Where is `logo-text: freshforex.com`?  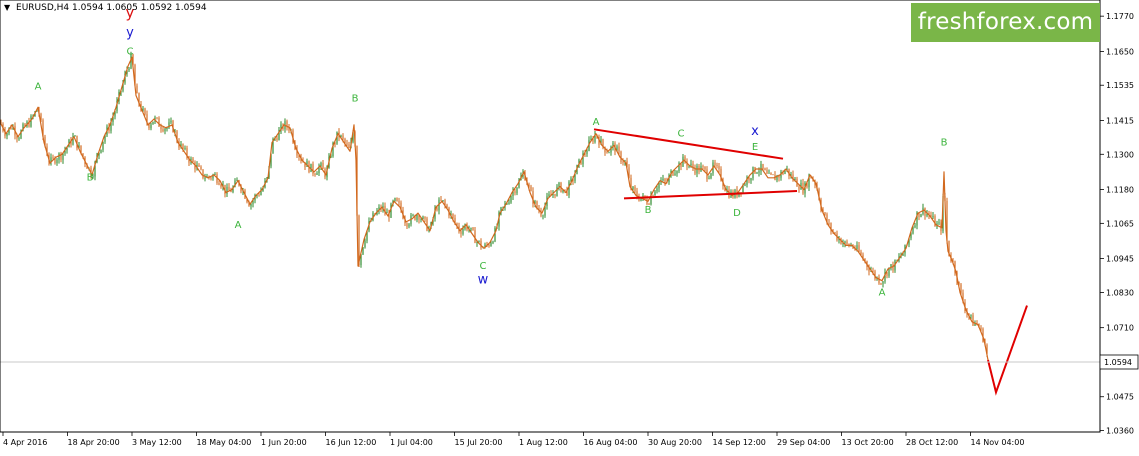 logo-text: freshforex.com is located at coordinates (1005, 22).